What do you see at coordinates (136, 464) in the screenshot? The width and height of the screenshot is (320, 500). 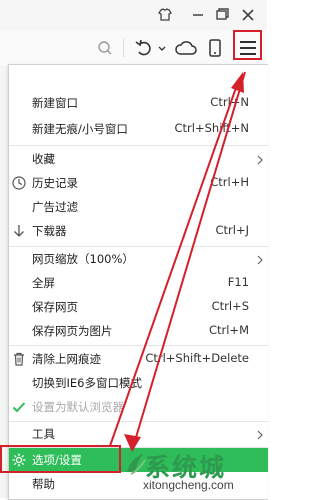 I see `brand-logo-icon` at bounding box center [136, 464].